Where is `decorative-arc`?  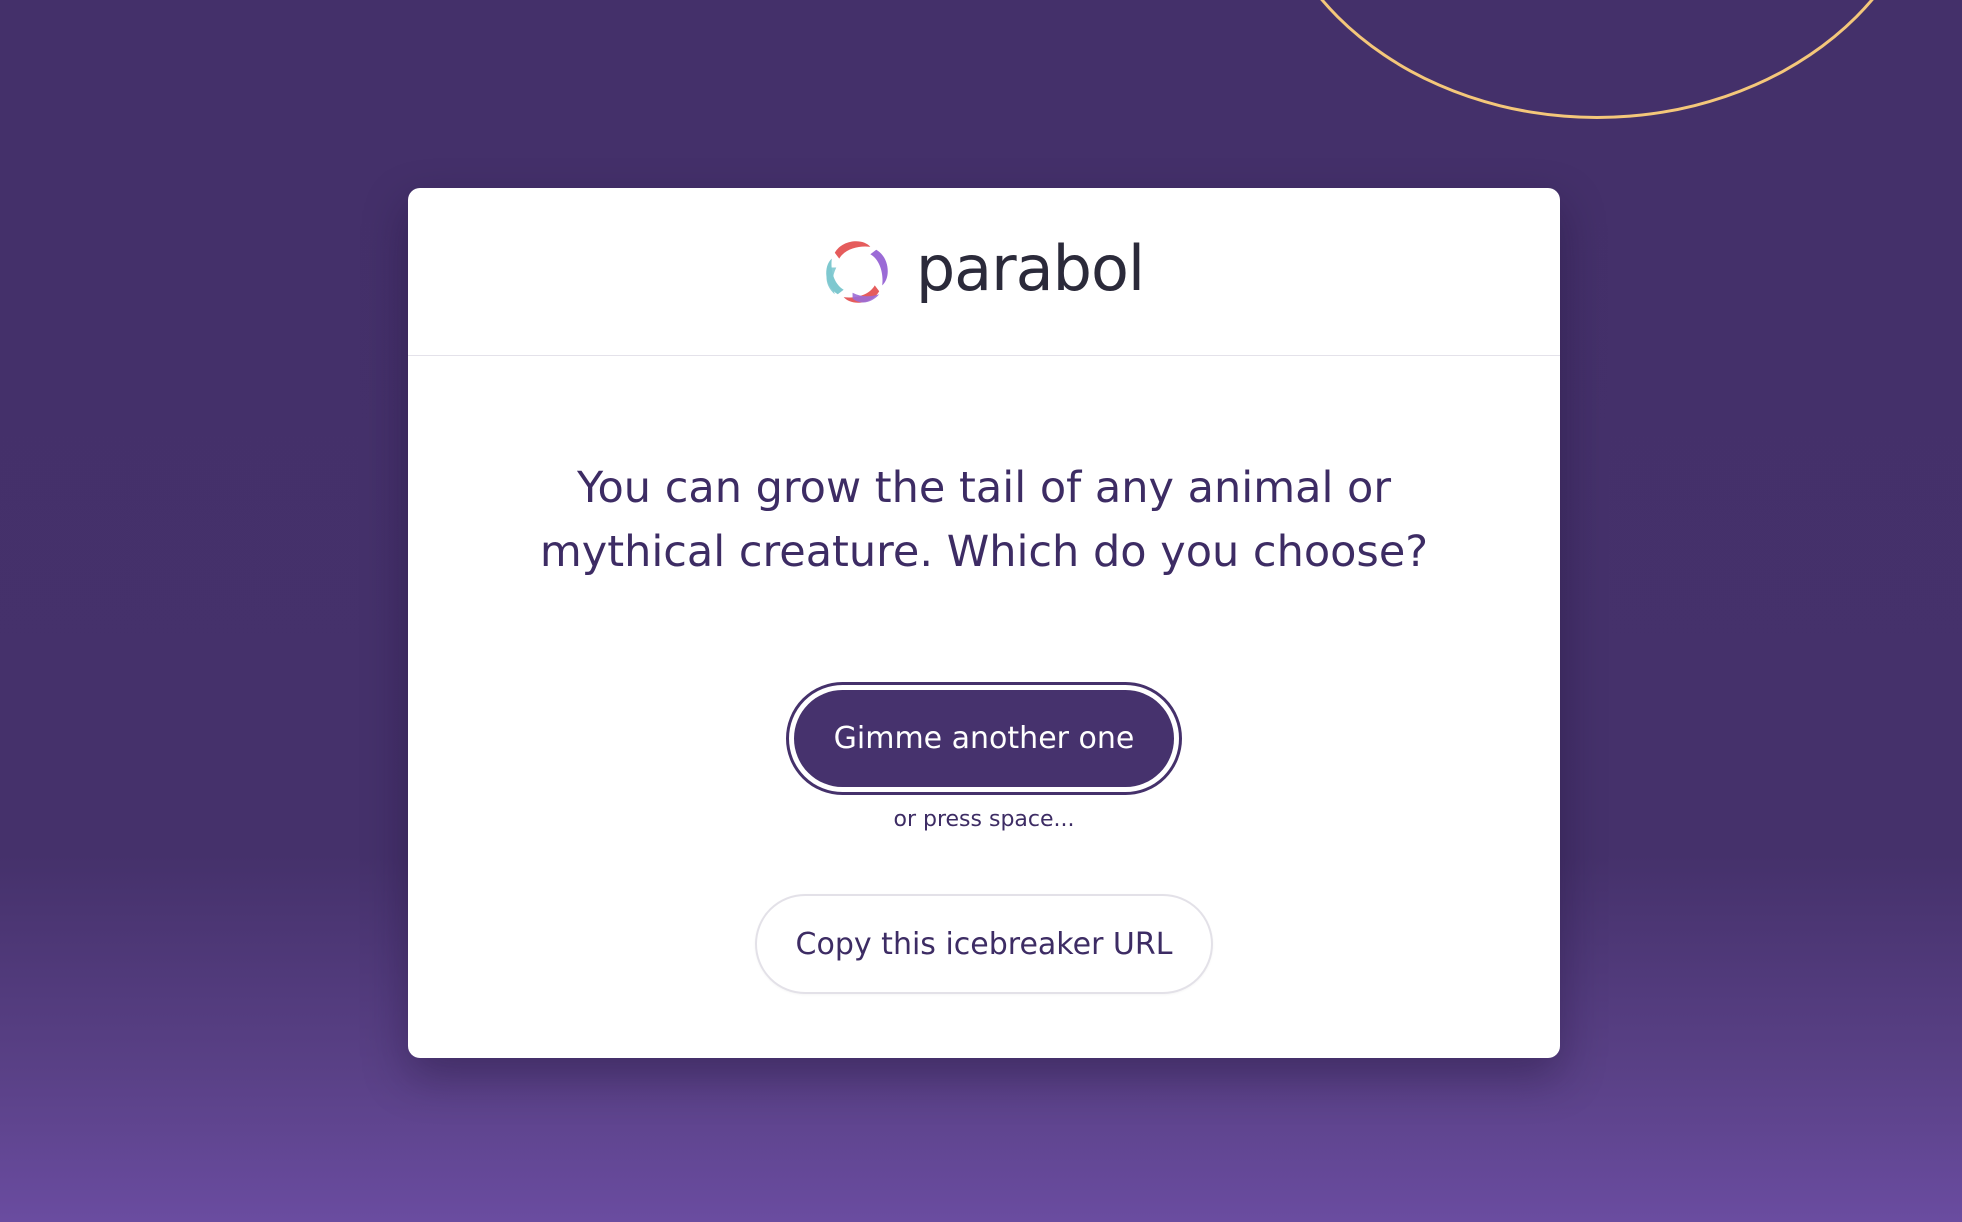
decorative-arc is located at coordinates (1597, 59).